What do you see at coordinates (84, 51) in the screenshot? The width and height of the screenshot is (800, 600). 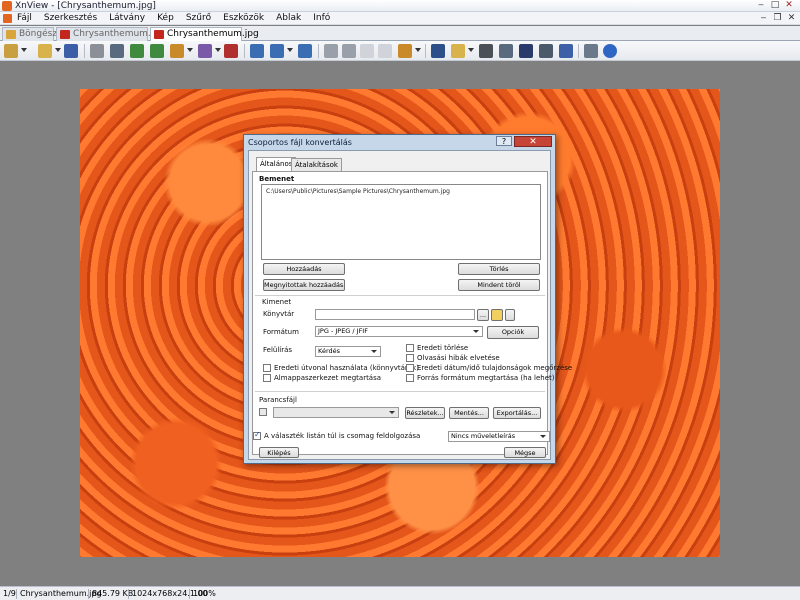 I see `toolbar-separator` at bounding box center [84, 51].